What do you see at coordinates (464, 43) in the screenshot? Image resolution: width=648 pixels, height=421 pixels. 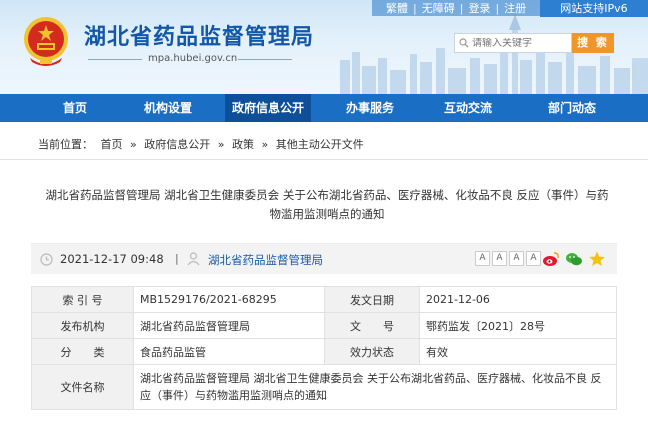 I see `search-icon` at bounding box center [464, 43].